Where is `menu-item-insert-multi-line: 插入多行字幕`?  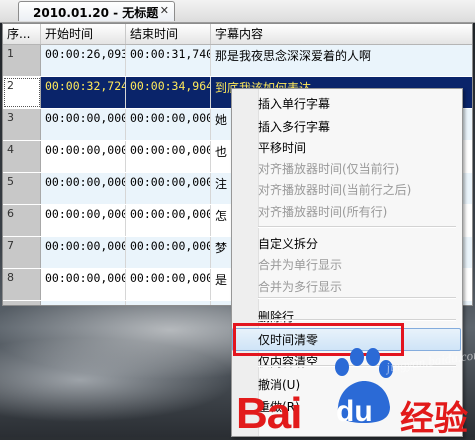
menu-item-insert-multi-line: 插入多行字幕 is located at coordinates (294, 127).